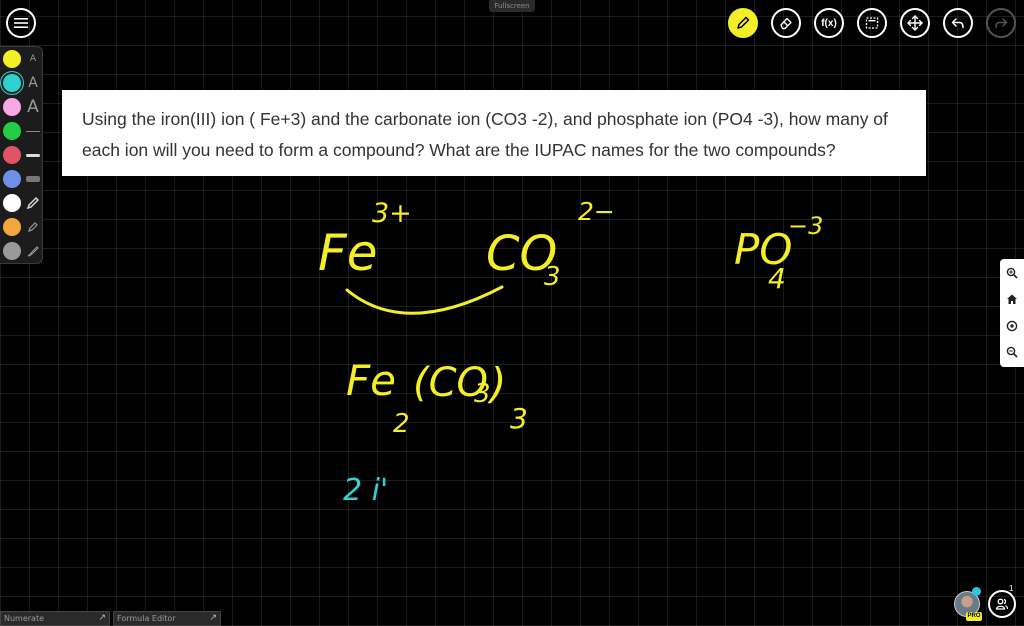 Image resolution: width=1024 pixels, height=626 pixels. I want to click on home-icon, so click(1012, 299).